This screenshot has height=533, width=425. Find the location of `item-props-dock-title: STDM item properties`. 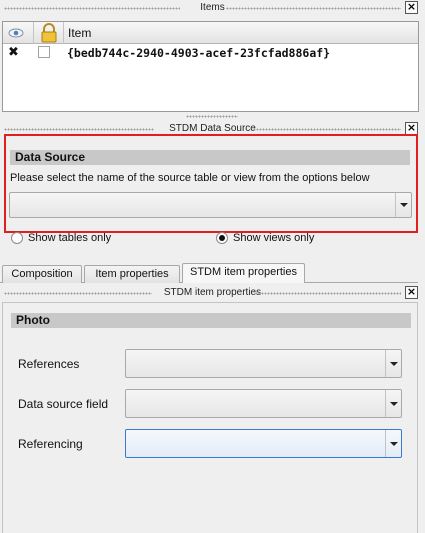

item-props-dock-title: STDM item properties is located at coordinates (212, 292).